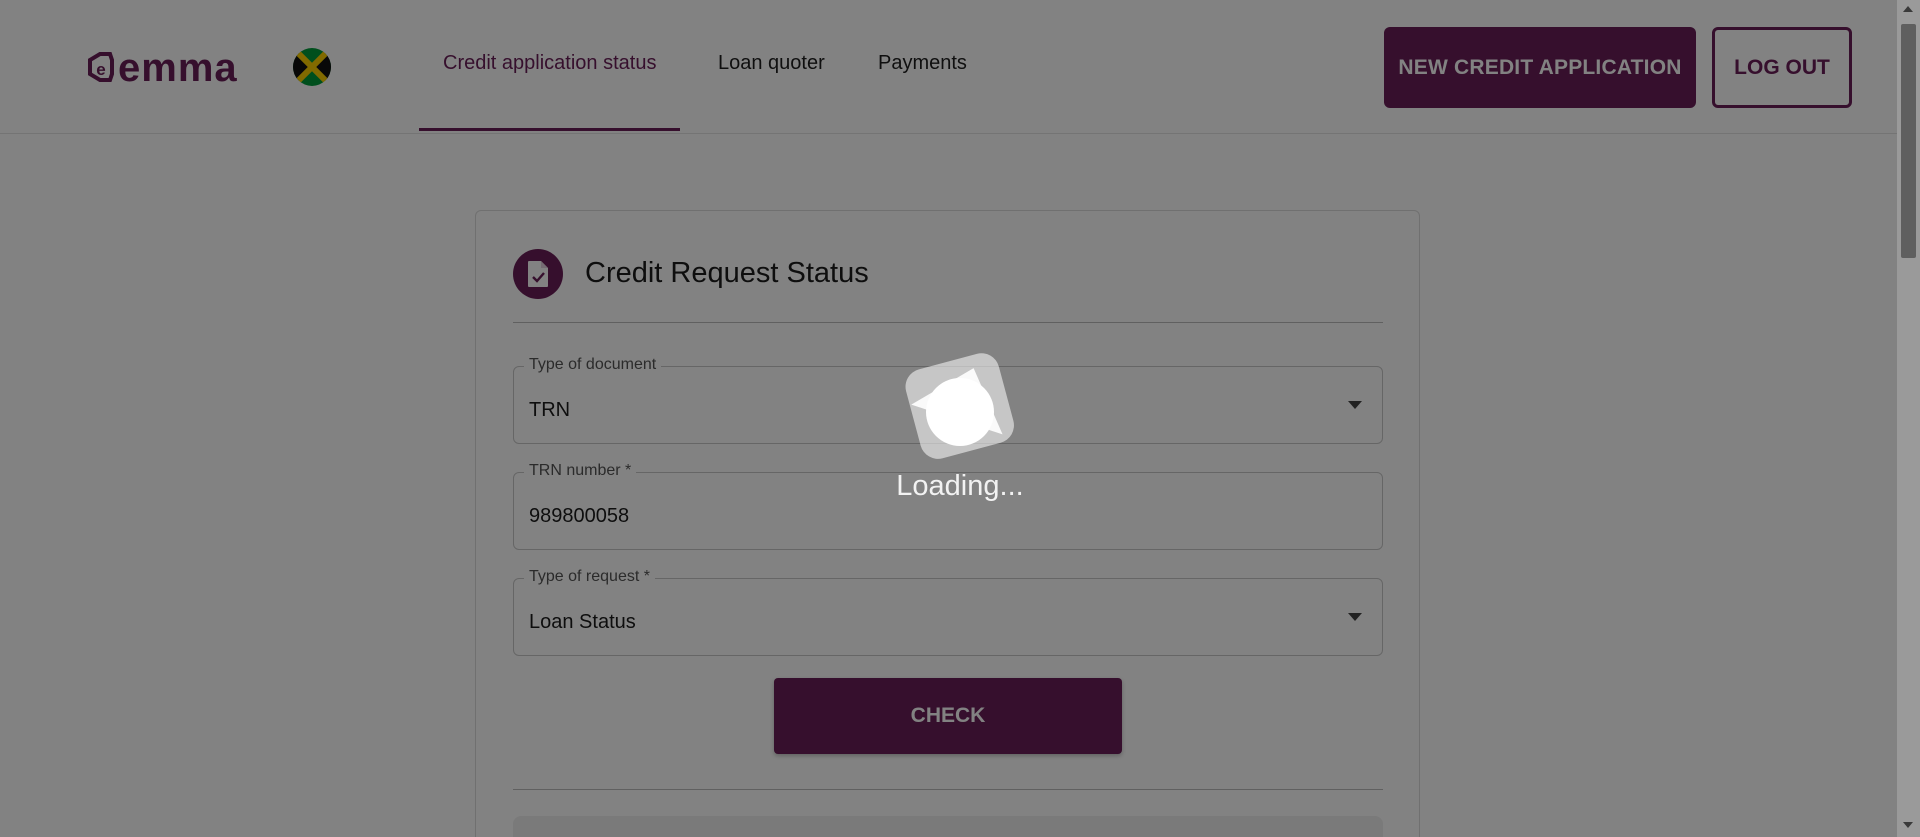 This screenshot has height=837, width=1920. I want to click on scrollbar-thumb, so click(1908, 141).